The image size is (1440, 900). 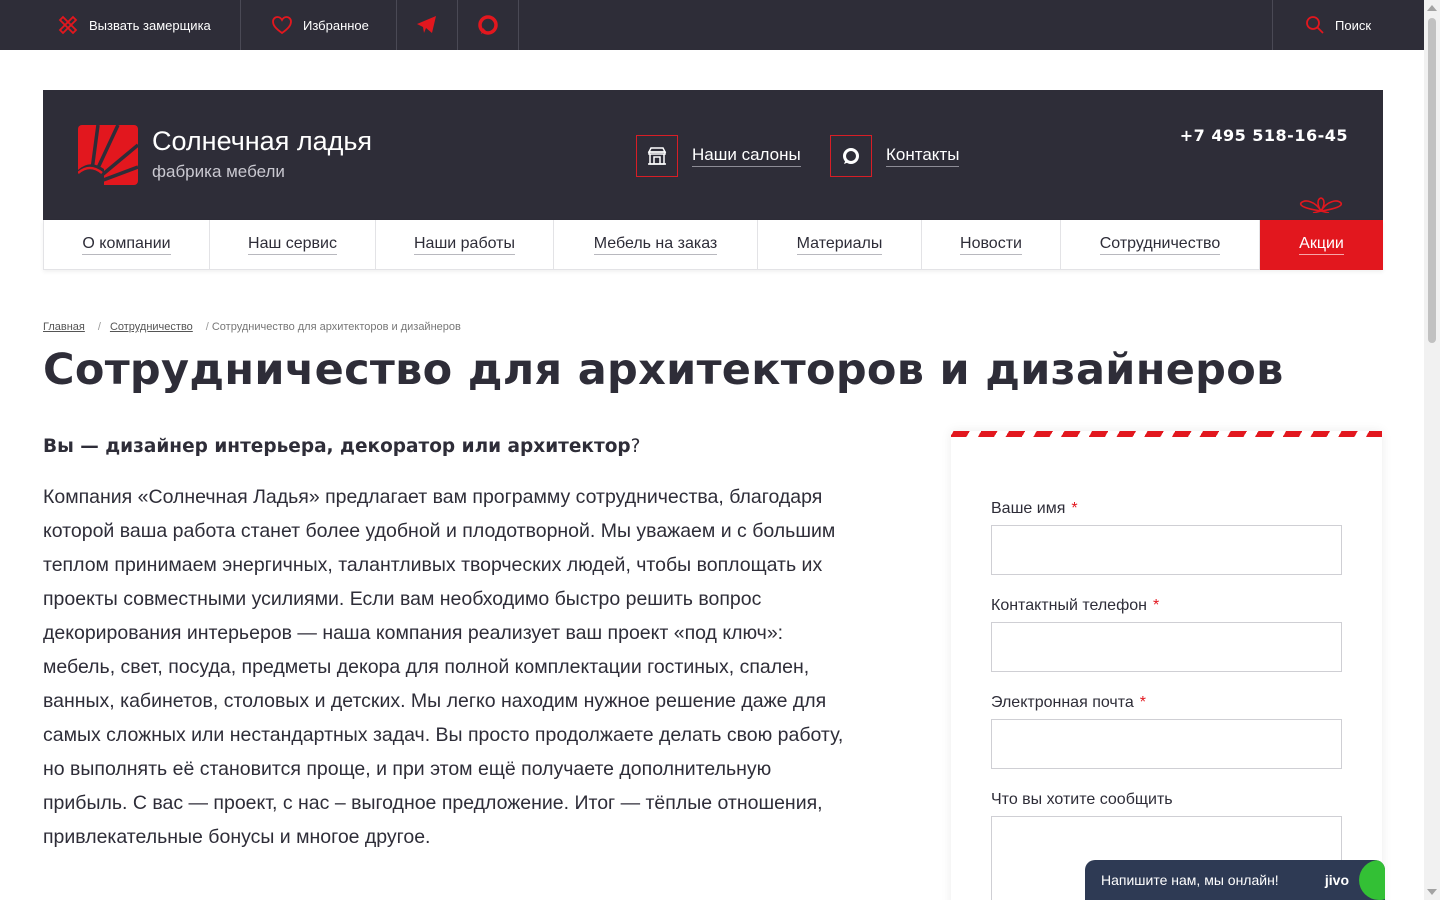 What do you see at coordinates (746, 156) in the screenshot?
I see `our-salons-label: Наши салоны` at bounding box center [746, 156].